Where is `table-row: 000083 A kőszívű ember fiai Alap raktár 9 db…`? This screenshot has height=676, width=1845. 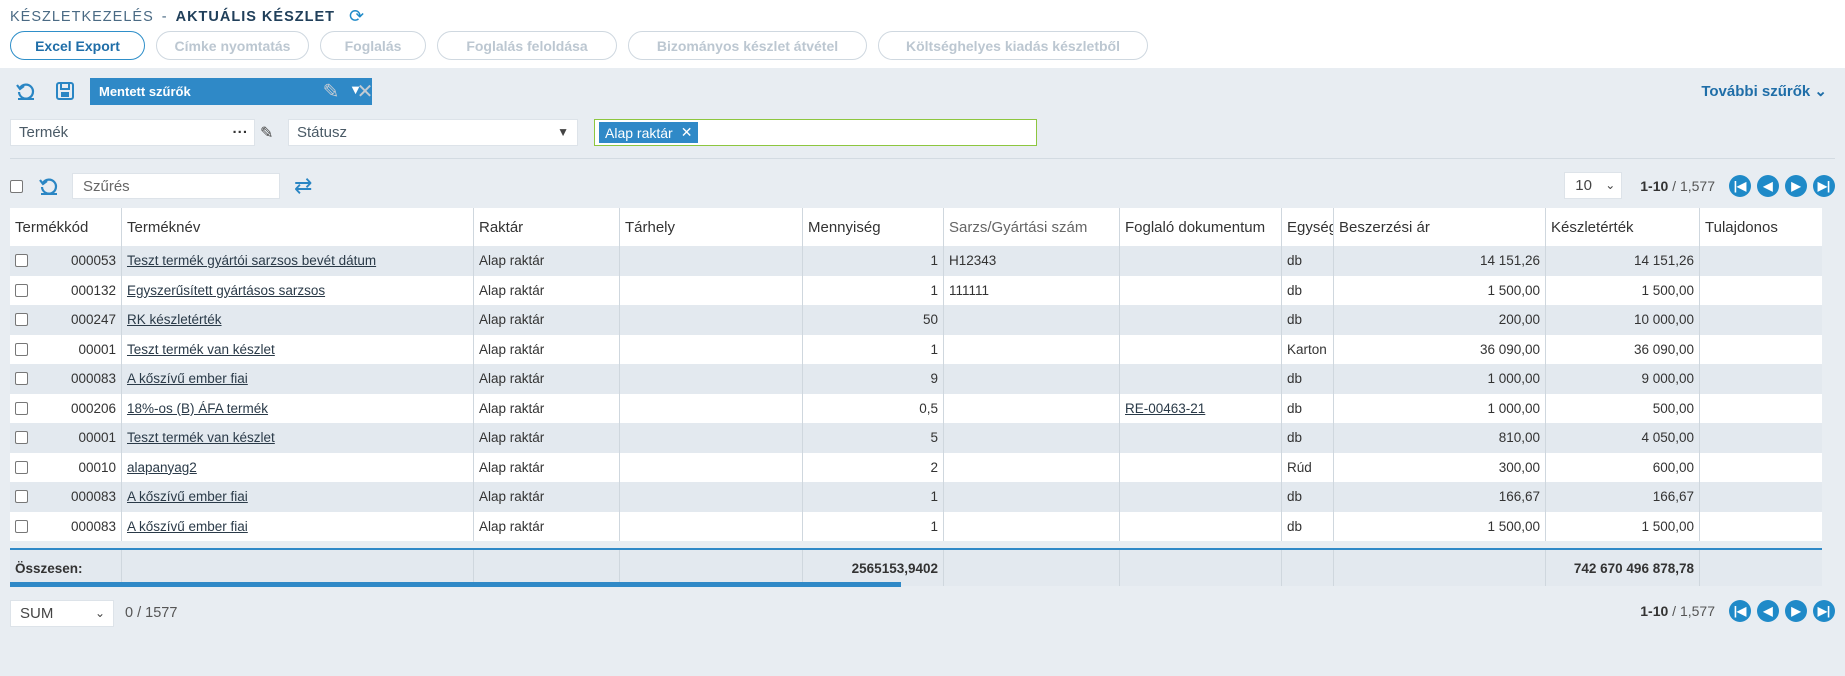
table-row: 000083 A kőszívű ember fiai Alap raktár 9 db… is located at coordinates (916, 379).